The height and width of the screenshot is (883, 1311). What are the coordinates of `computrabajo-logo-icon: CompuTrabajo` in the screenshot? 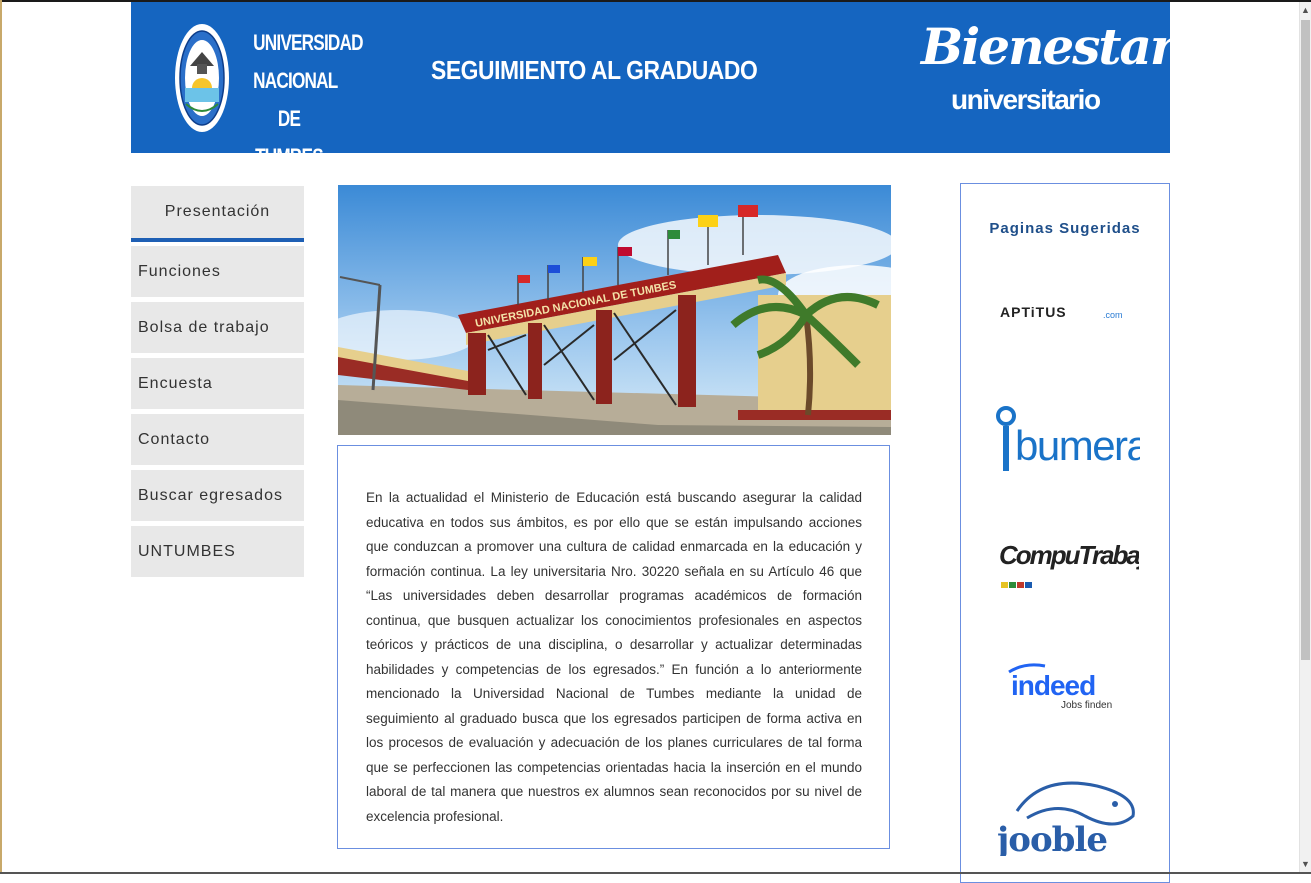 It's located at (1080, 564).